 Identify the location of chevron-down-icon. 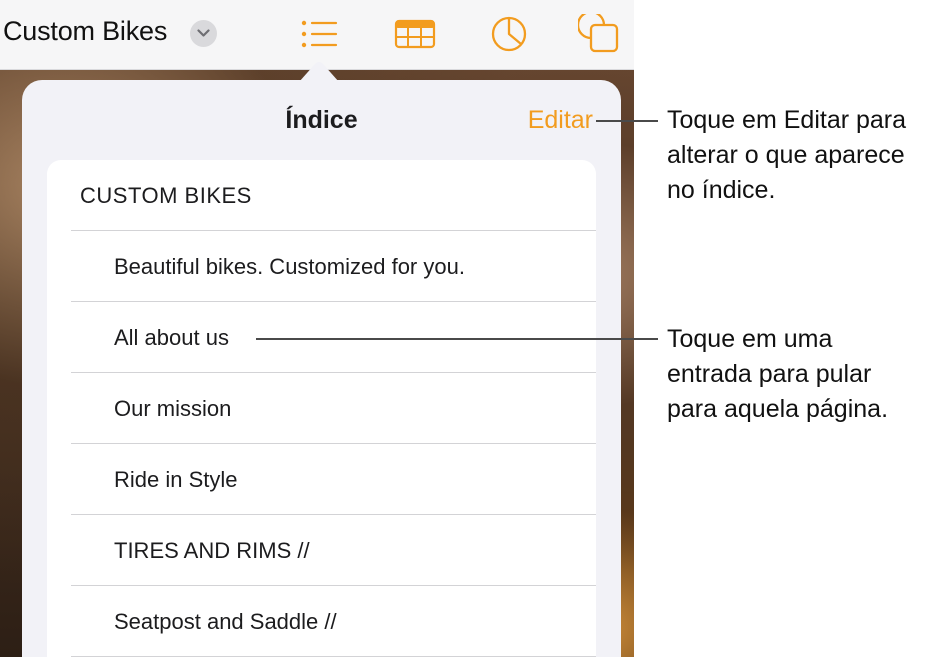
(203, 33).